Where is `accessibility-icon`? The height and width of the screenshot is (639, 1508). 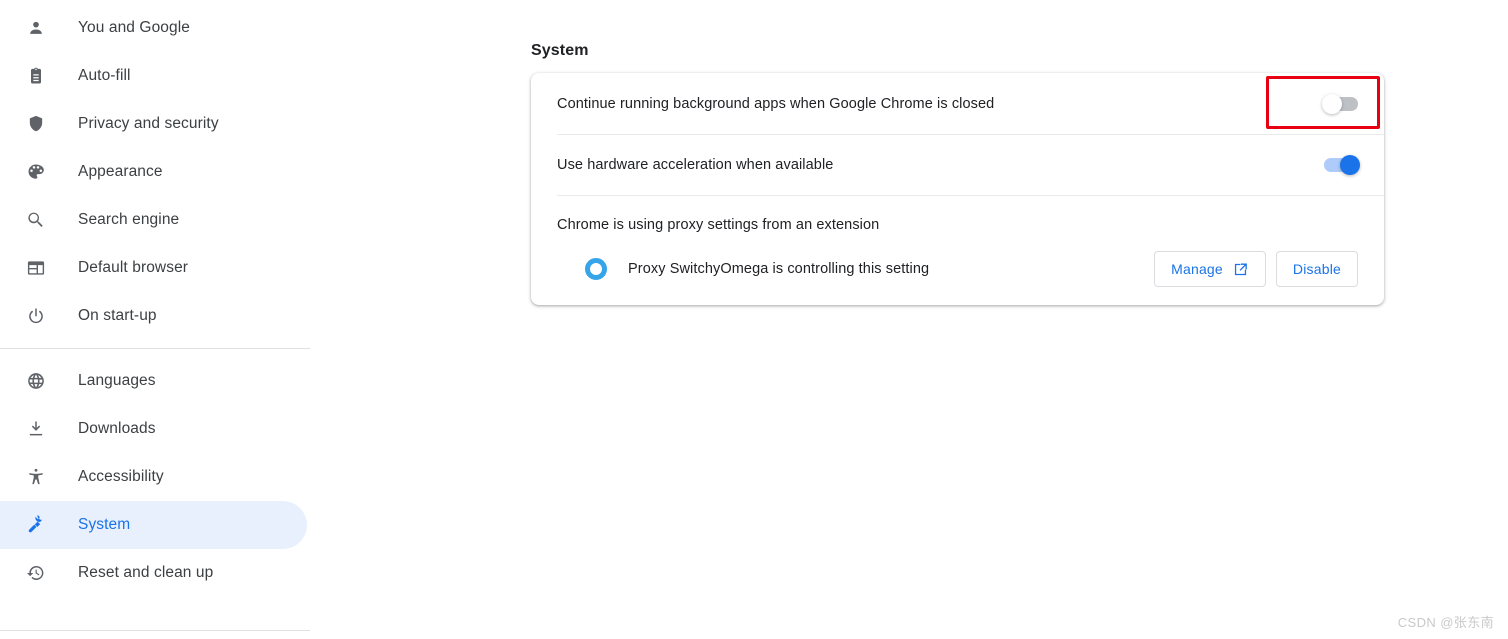 accessibility-icon is located at coordinates (36, 477).